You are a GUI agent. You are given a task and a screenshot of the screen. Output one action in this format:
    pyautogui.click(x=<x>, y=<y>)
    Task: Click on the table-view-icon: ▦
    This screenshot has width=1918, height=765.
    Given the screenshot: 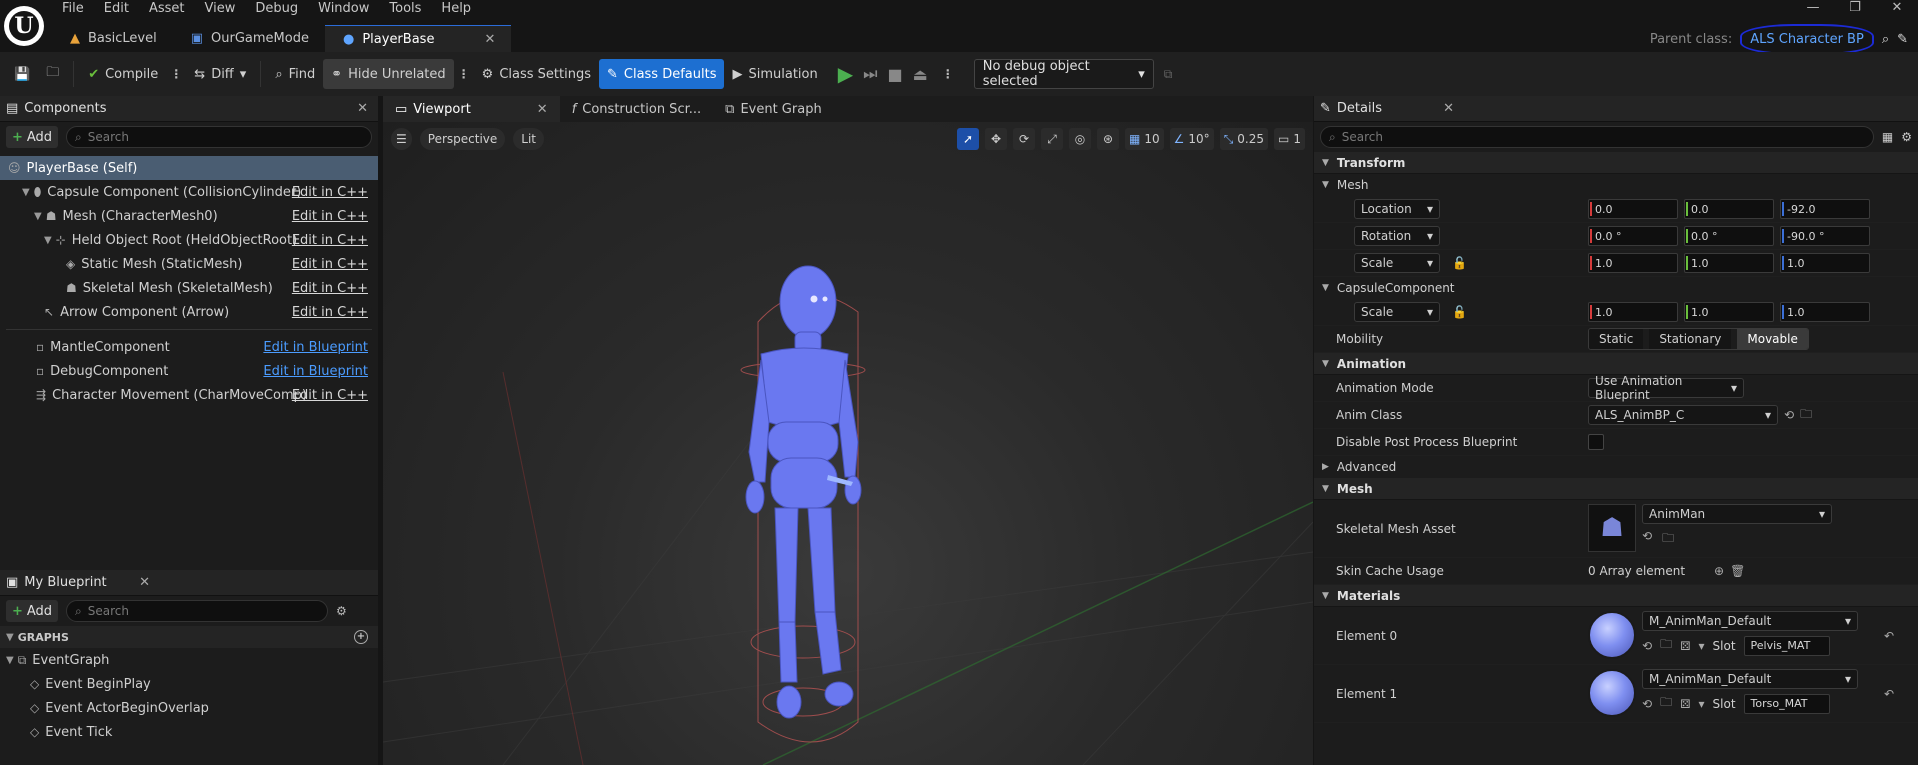 What is the action you would take?
    pyautogui.click(x=1887, y=137)
    